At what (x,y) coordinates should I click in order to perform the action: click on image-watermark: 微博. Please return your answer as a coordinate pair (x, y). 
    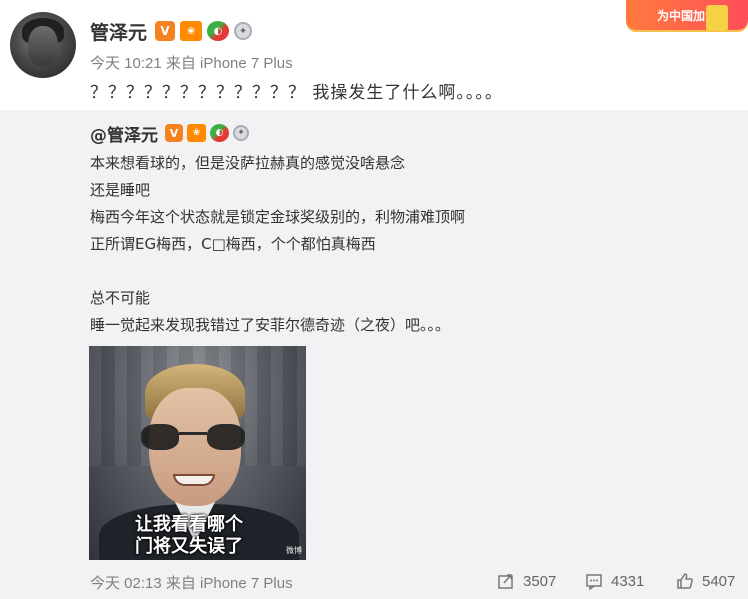
    Looking at the image, I should click on (294, 550).